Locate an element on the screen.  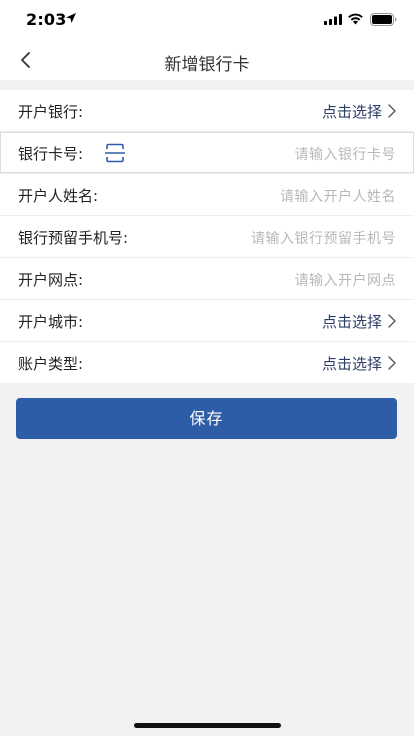
status-time: 2:03 is located at coordinates (46, 19).